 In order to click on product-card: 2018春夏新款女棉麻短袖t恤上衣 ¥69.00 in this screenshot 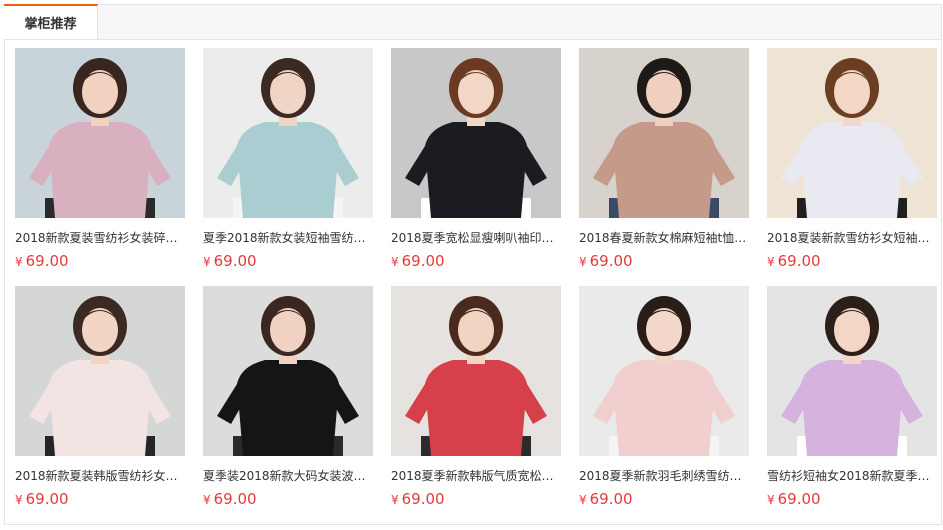, I will do `click(664, 160)`.